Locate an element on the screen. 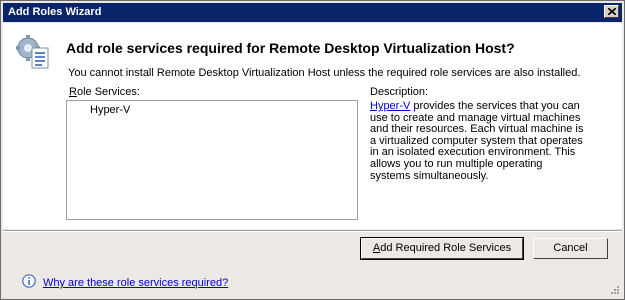 Image resolution: width=625 pixels, height=300 pixels. close-button is located at coordinates (611, 11).